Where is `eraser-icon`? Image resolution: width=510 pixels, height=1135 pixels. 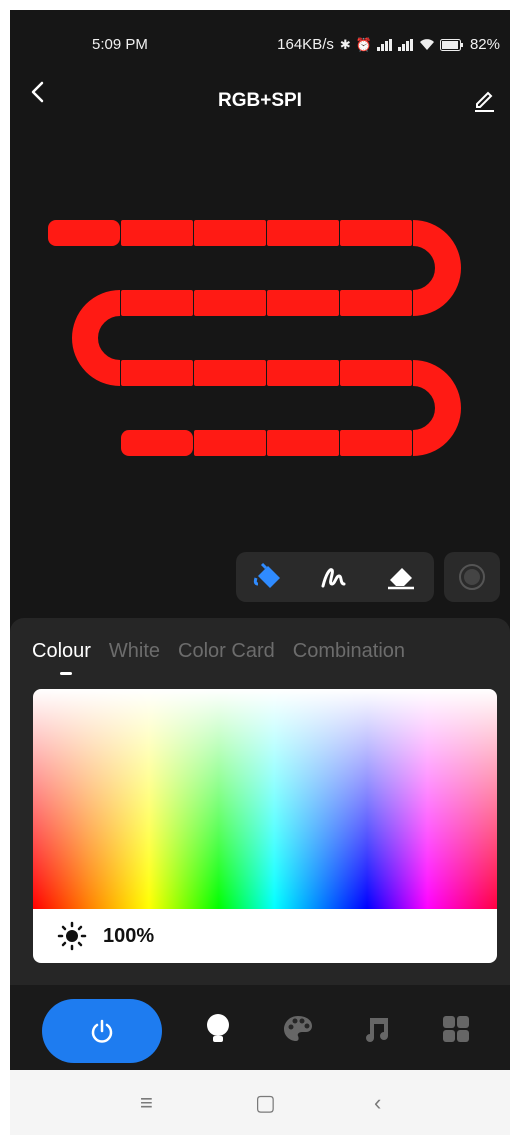 eraser-icon is located at coordinates (401, 579).